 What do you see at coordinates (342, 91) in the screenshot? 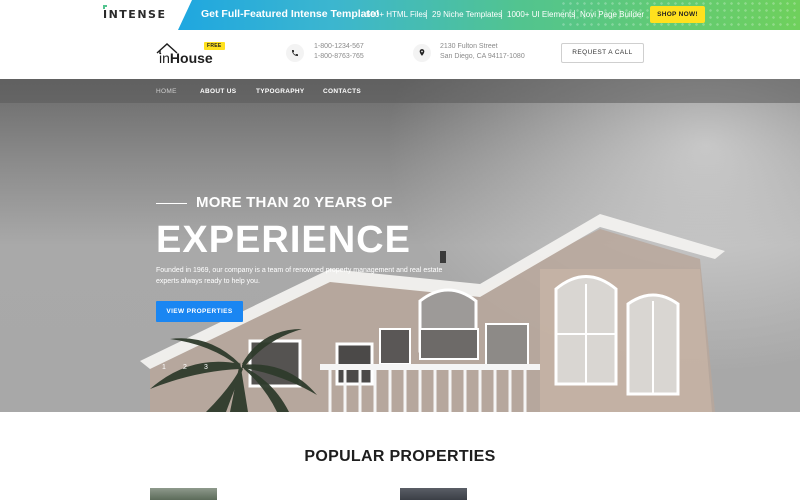
I see `nav-item-contacts: CONTACTS` at bounding box center [342, 91].